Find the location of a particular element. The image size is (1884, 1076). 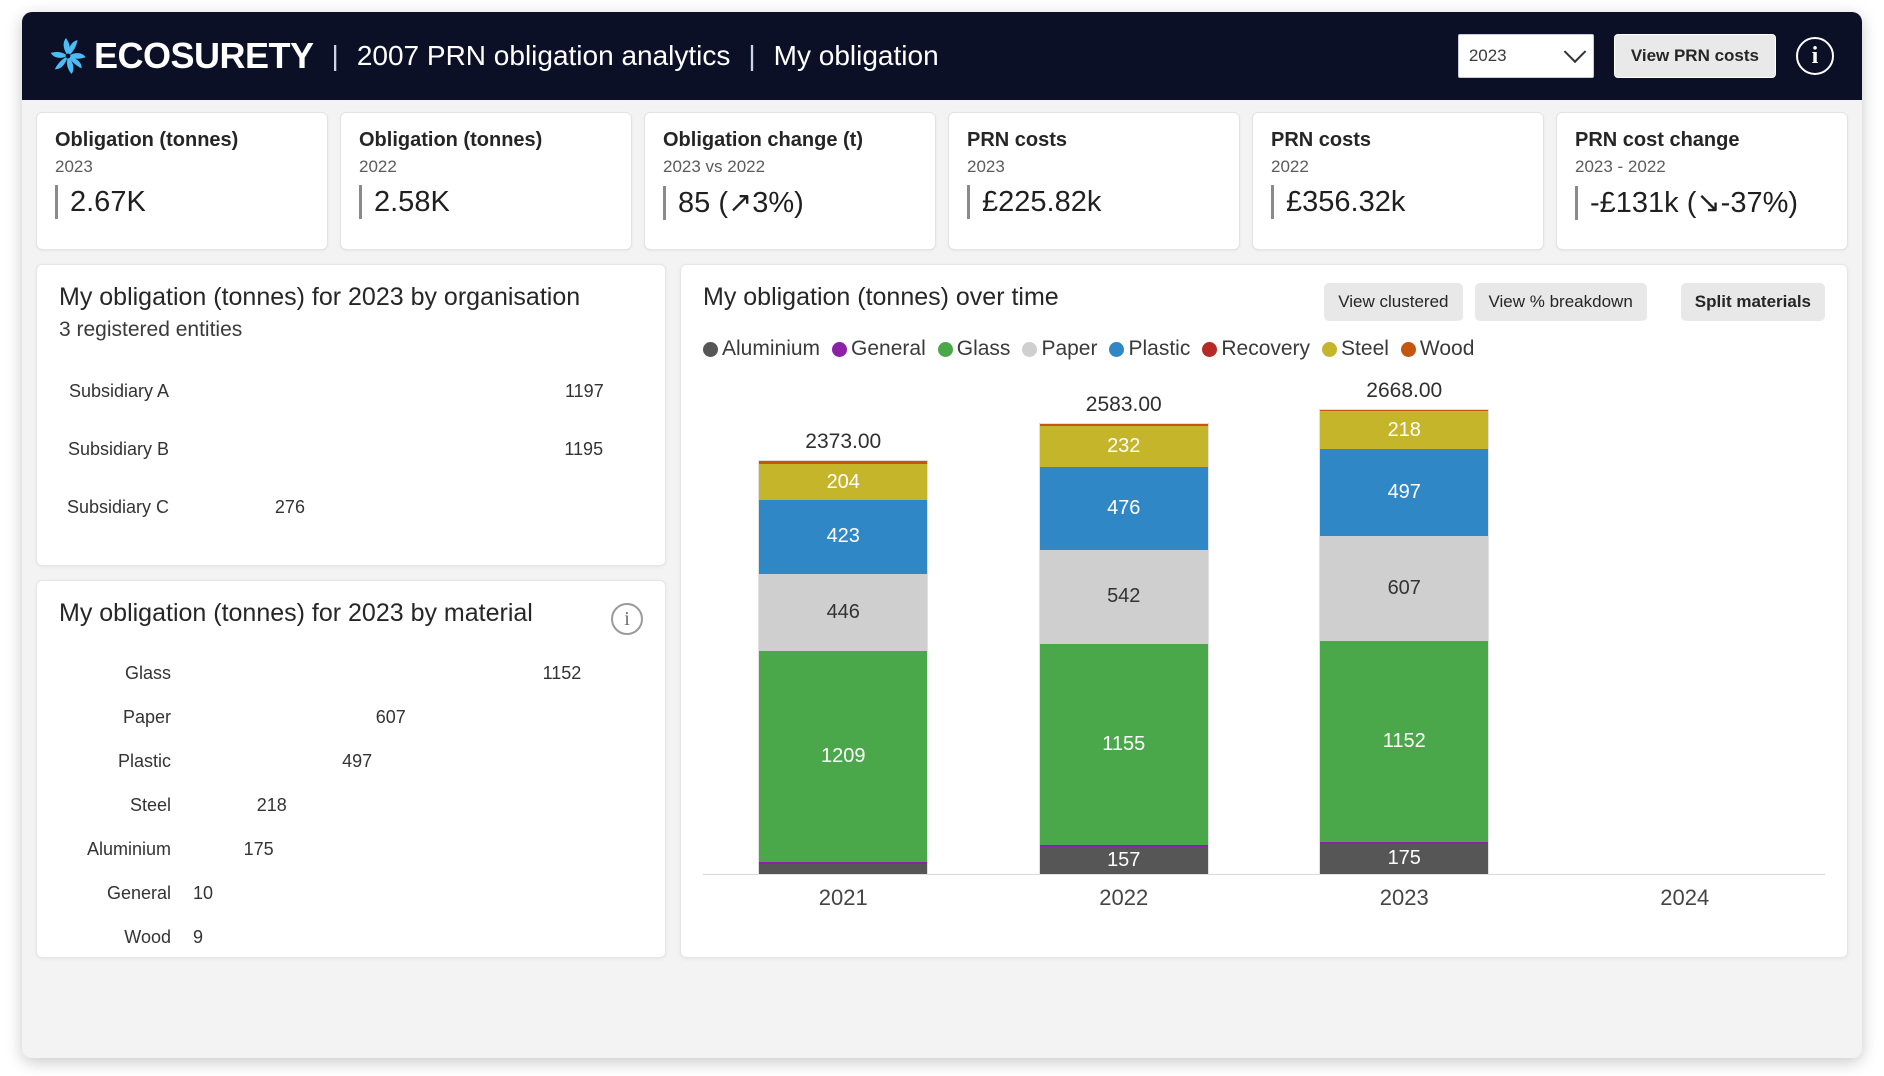

kpi-value: £225.82k is located at coordinates (1042, 201).